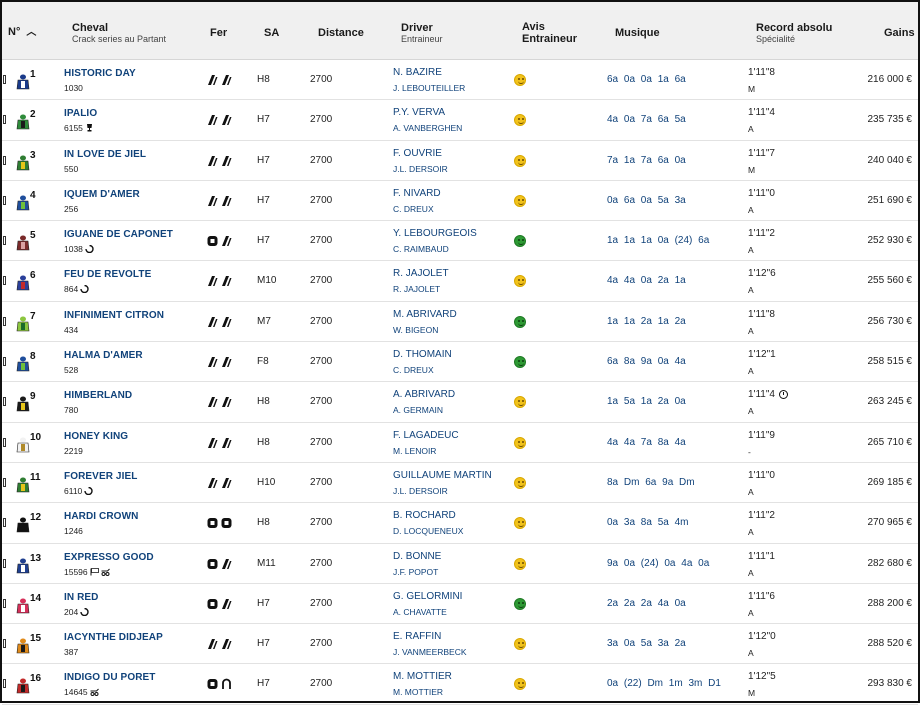 The height and width of the screenshot is (705, 920). Describe the element at coordinates (430, 652) in the screenshot. I see `trainer-link: J. VANMEERBECK` at that location.